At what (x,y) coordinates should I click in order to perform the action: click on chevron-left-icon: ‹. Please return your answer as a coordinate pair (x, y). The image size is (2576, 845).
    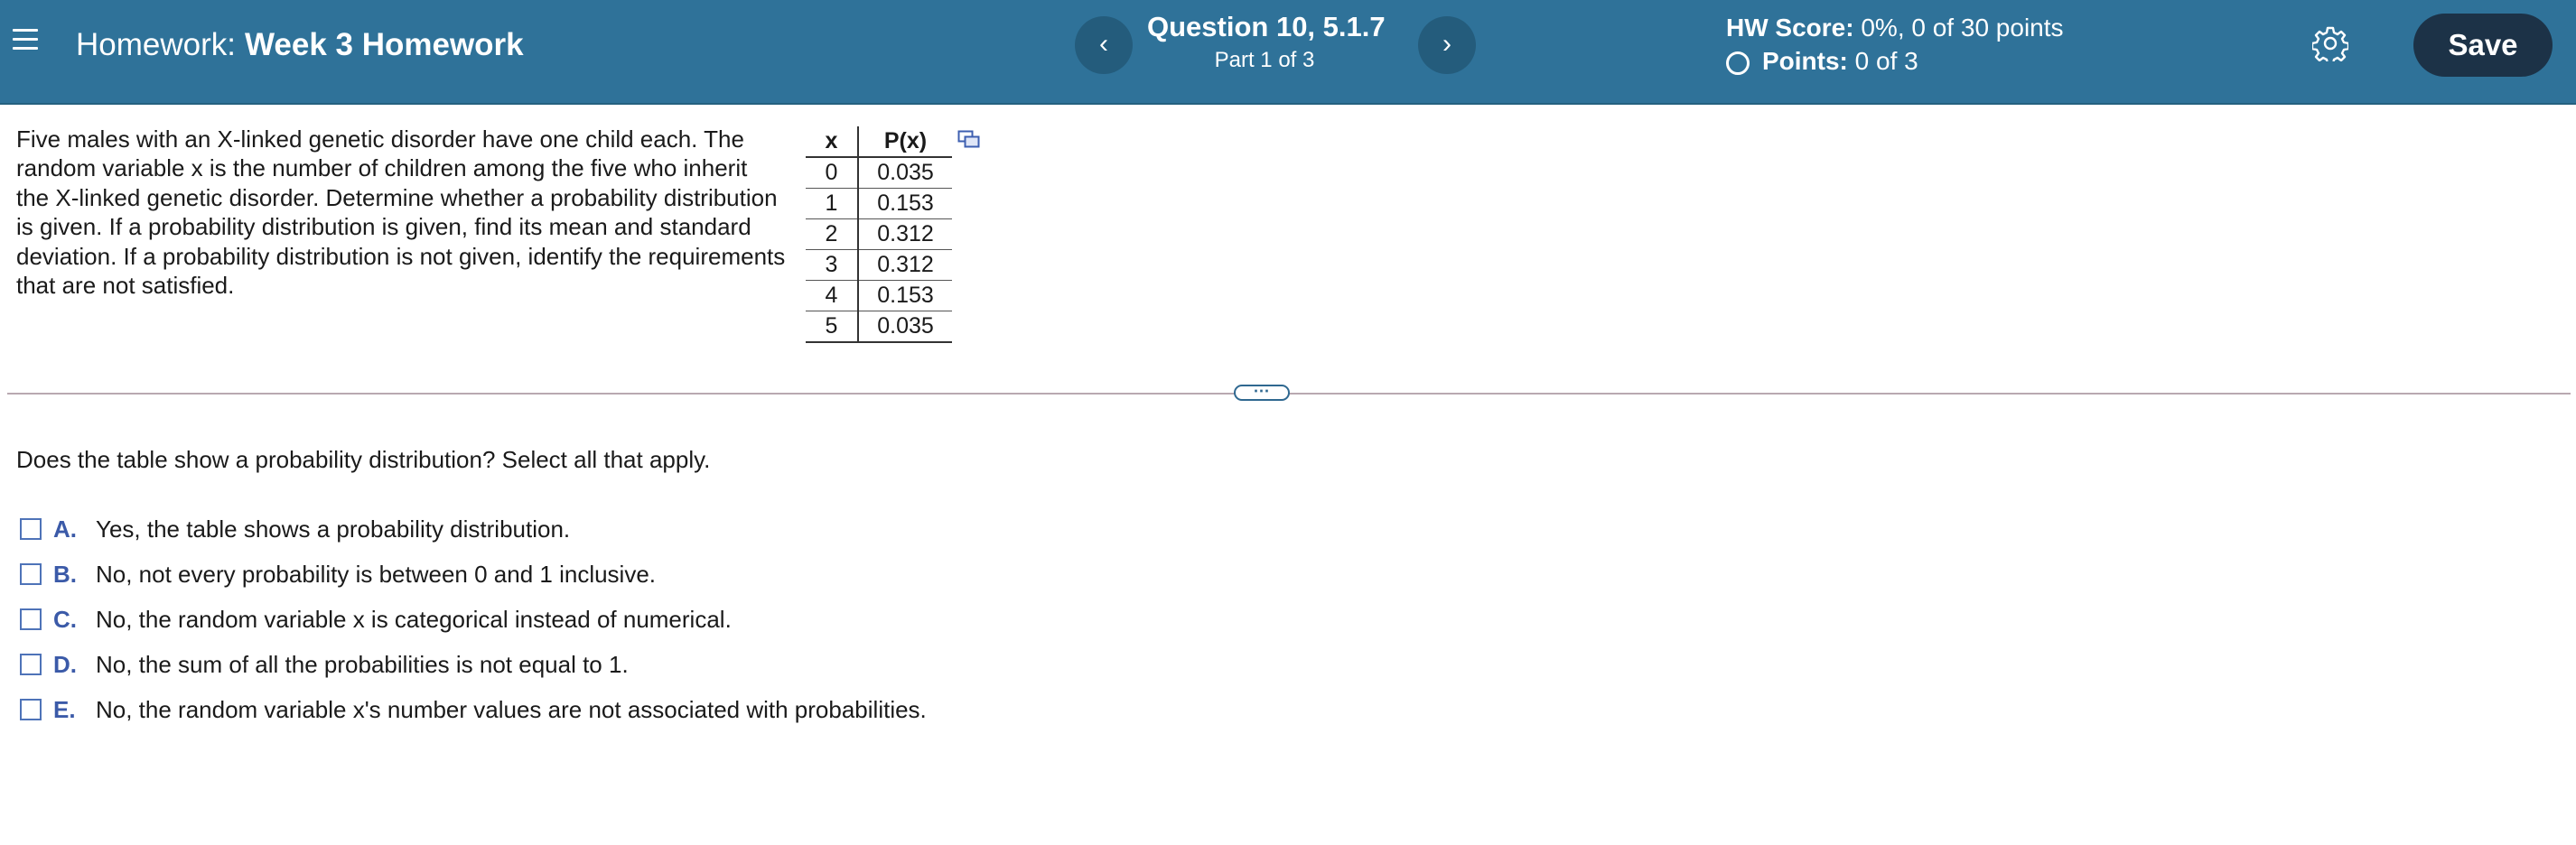
    Looking at the image, I should click on (1103, 44).